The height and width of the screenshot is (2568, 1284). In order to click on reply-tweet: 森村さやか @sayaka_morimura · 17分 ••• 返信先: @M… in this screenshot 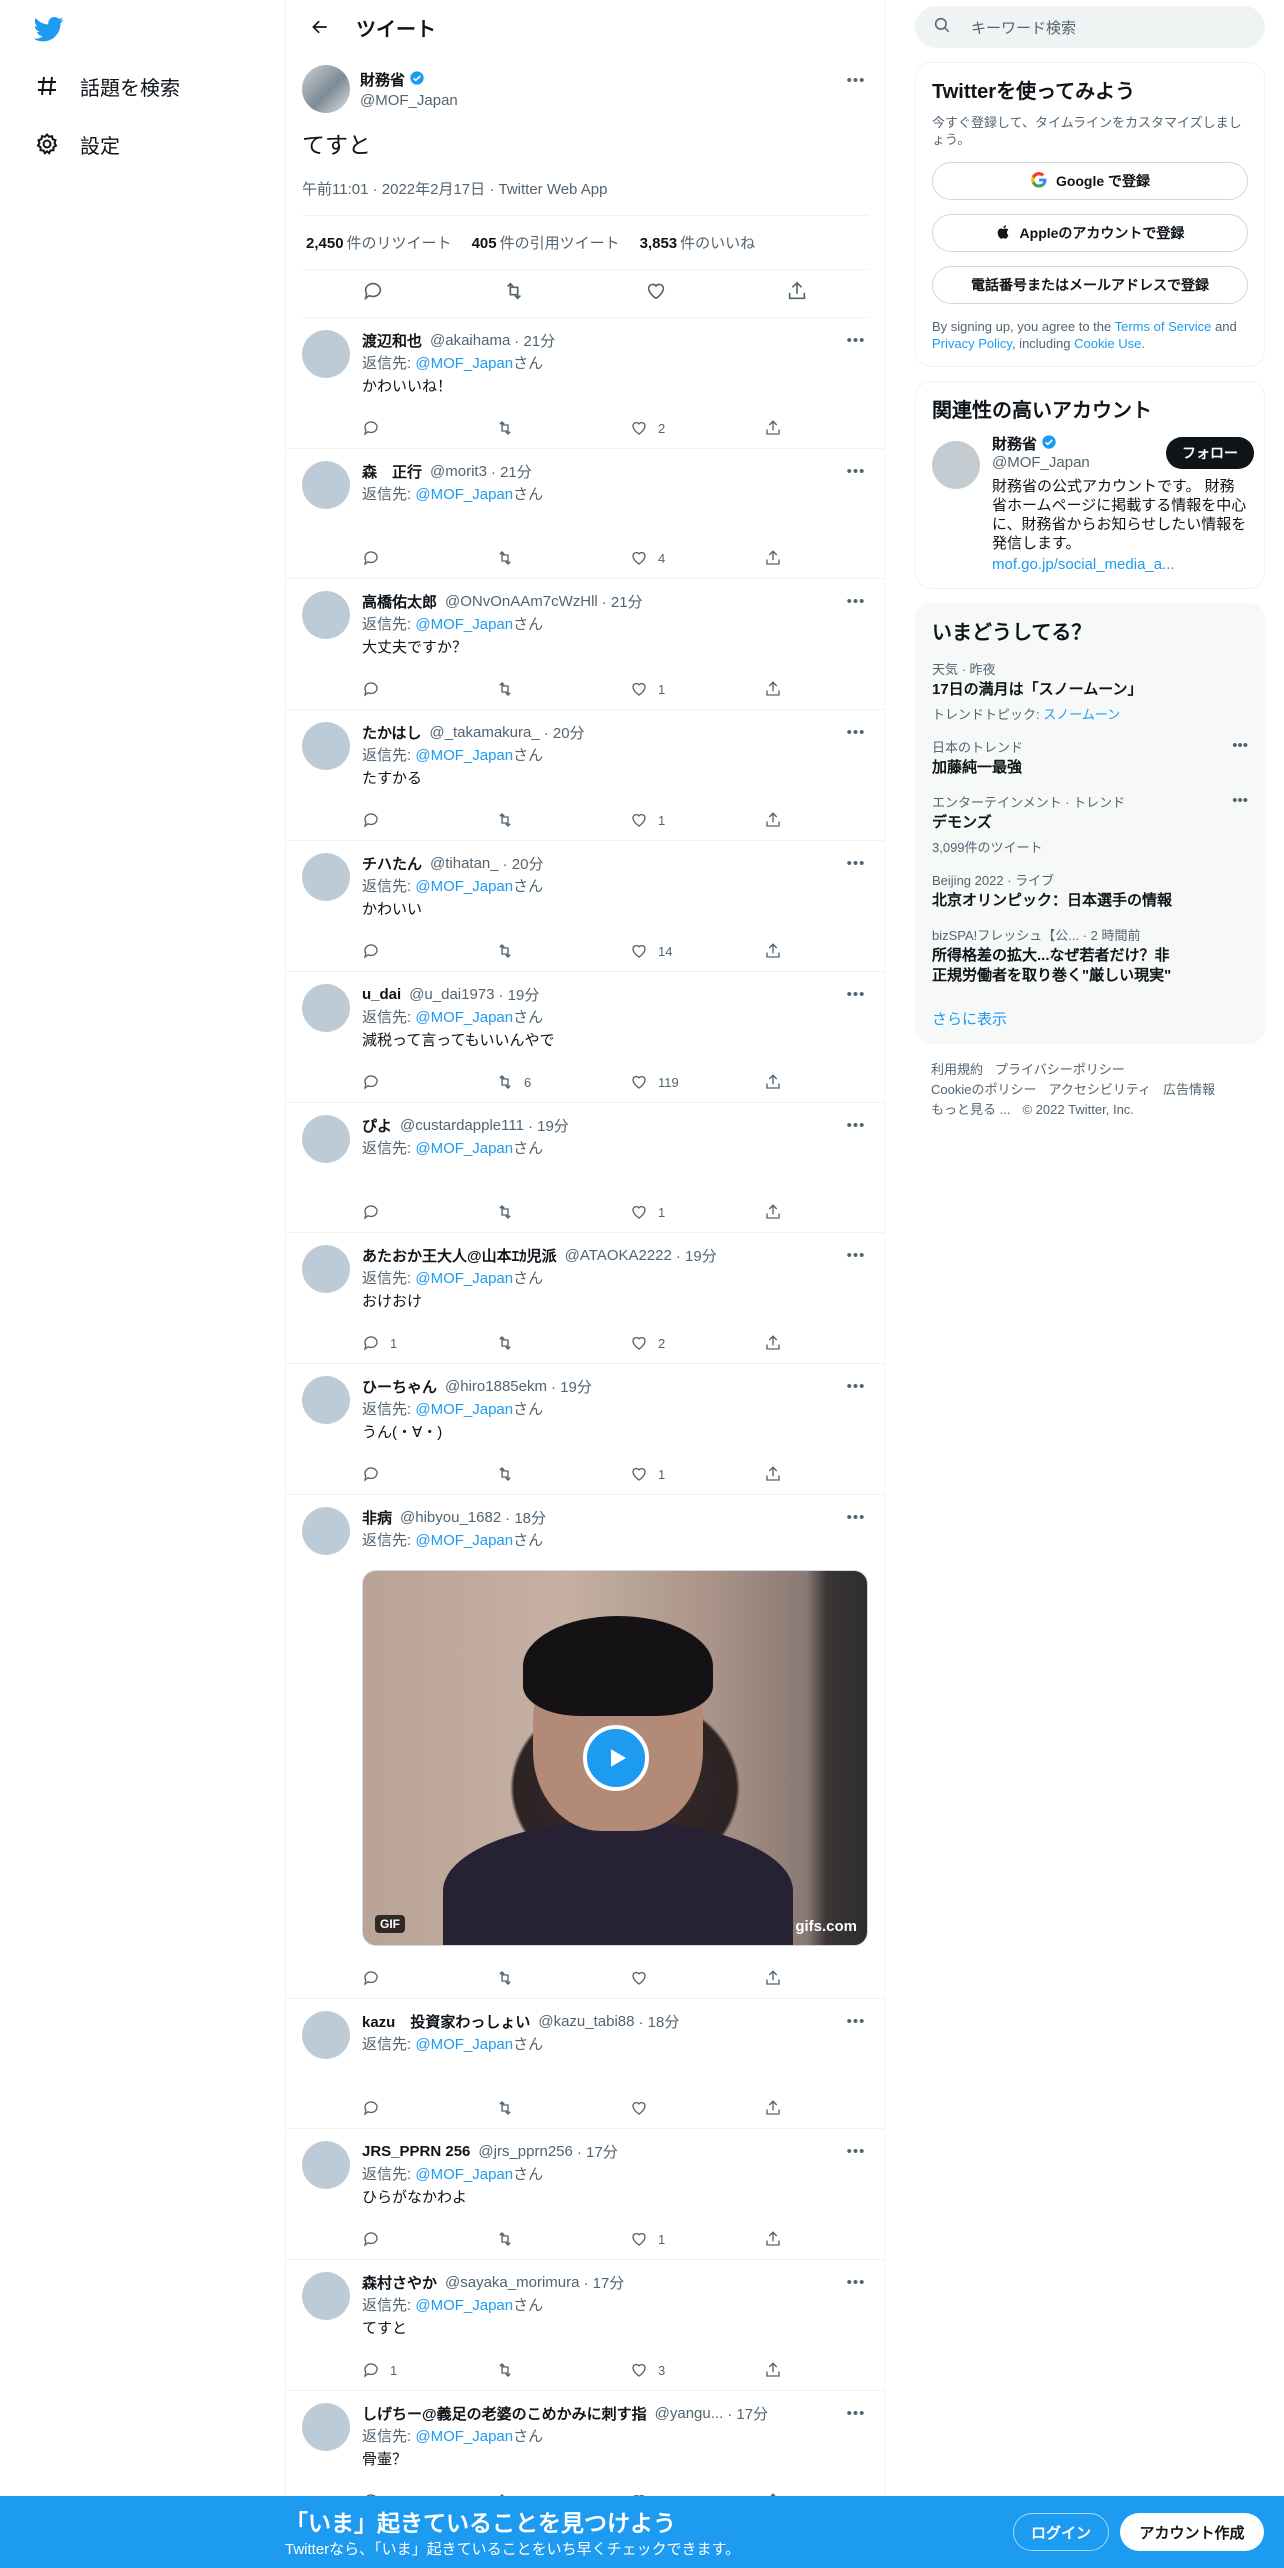, I will do `click(585, 2325)`.